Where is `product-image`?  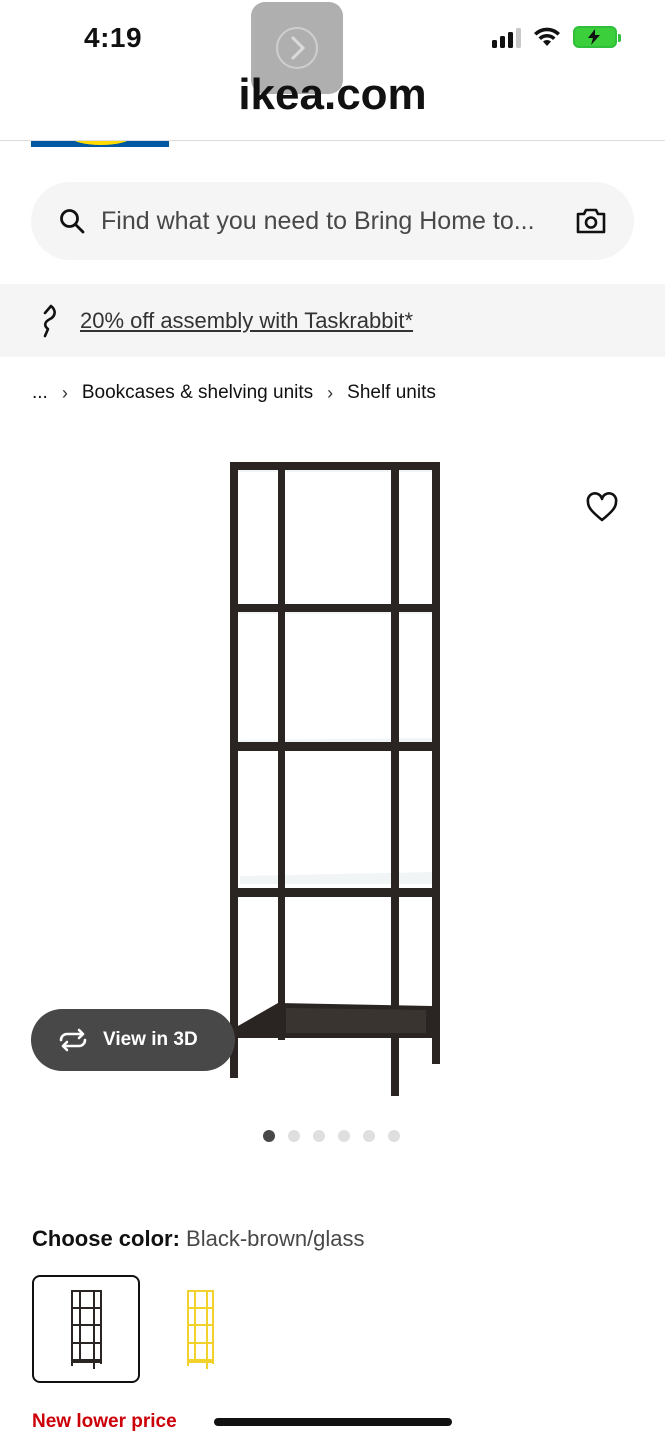 product-image is located at coordinates (336, 780).